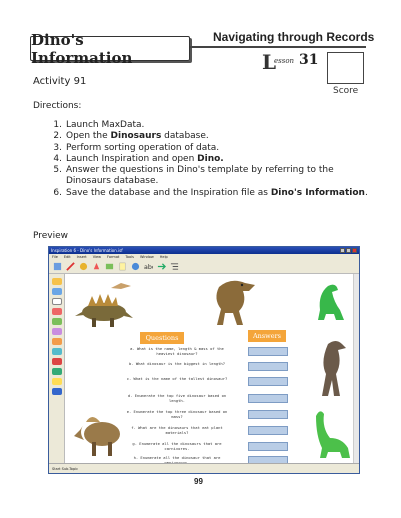 The width and height of the screenshot is (401, 518). I want to click on menu-file: File, so click(55, 257).